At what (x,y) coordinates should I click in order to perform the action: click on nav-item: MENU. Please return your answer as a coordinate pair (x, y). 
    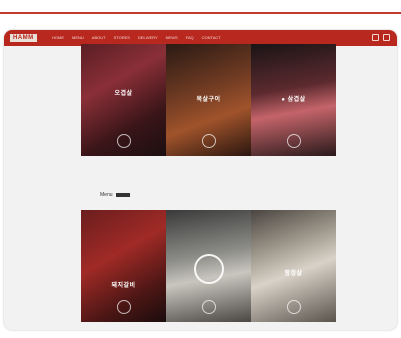
    Looking at the image, I should click on (78, 38).